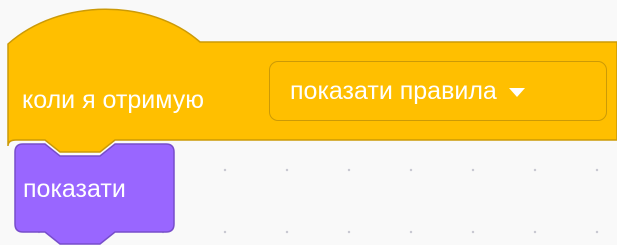 The image size is (617, 245). What do you see at coordinates (113, 100) in the screenshot?
I see `when-i-receive-label: коли я отримую` at bounding box center [113, 100].